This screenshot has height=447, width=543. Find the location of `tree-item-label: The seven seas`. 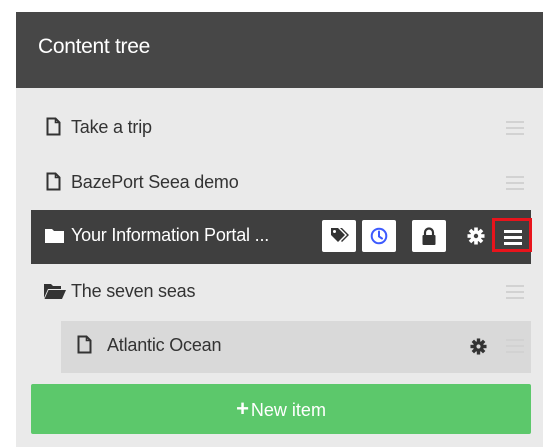

tree-item-label: The seven seas is located at coordinates (133, 291).